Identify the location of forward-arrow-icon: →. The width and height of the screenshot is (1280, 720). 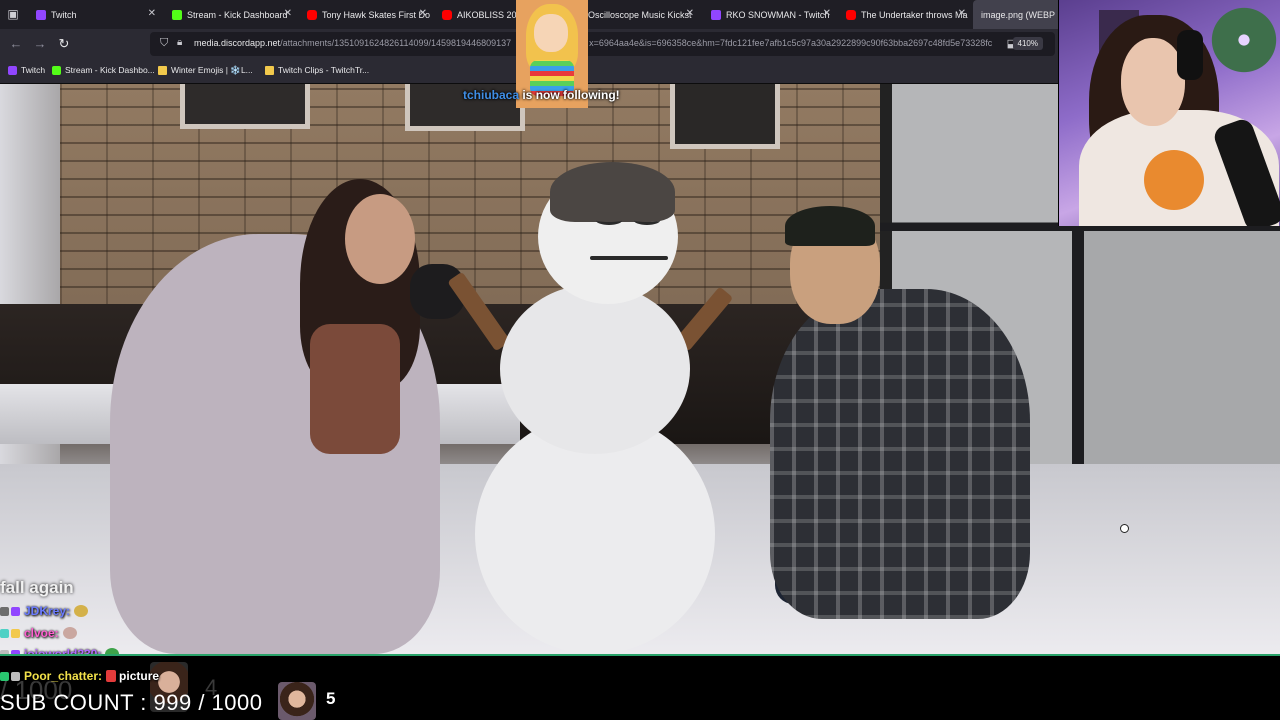
(40, 44).